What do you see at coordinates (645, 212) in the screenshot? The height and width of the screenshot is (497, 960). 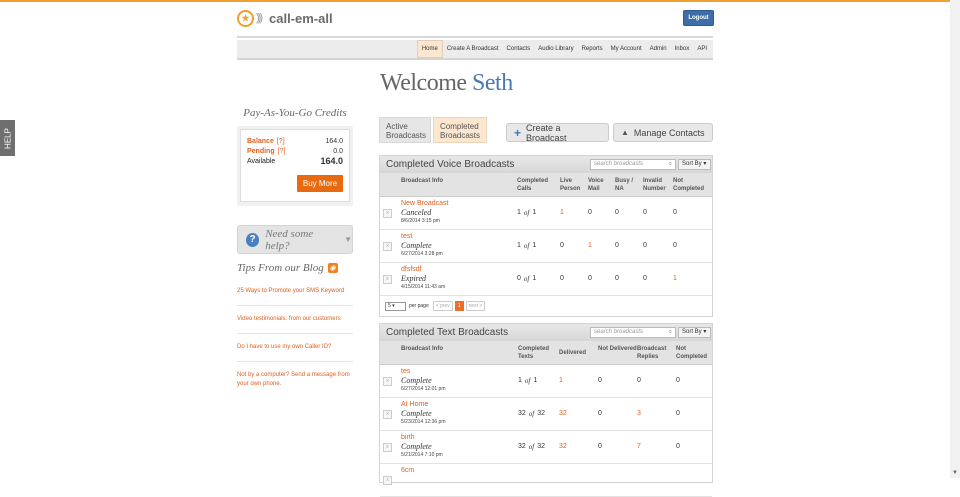 I see `cell-invalid: 0` at bounding box center [645, 212].